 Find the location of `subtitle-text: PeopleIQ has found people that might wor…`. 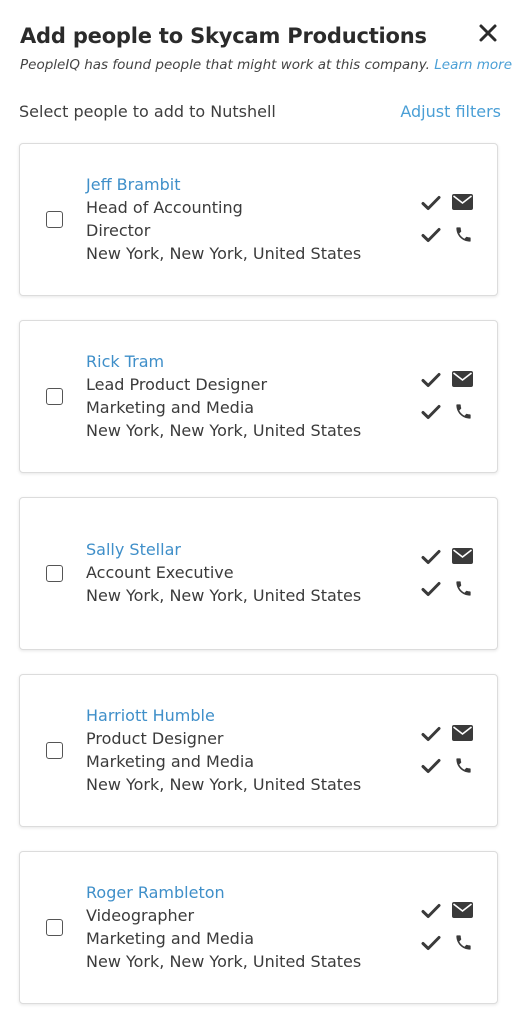

subtitle-text: PeopleIQ has found people that might wor… is located at coordinates (225, 65).